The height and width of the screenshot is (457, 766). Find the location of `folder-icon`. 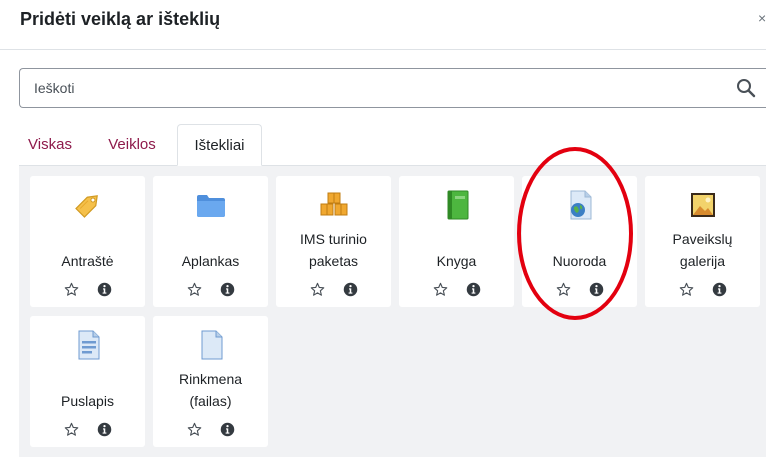

folder-icon is located at coordinates (210, 205).